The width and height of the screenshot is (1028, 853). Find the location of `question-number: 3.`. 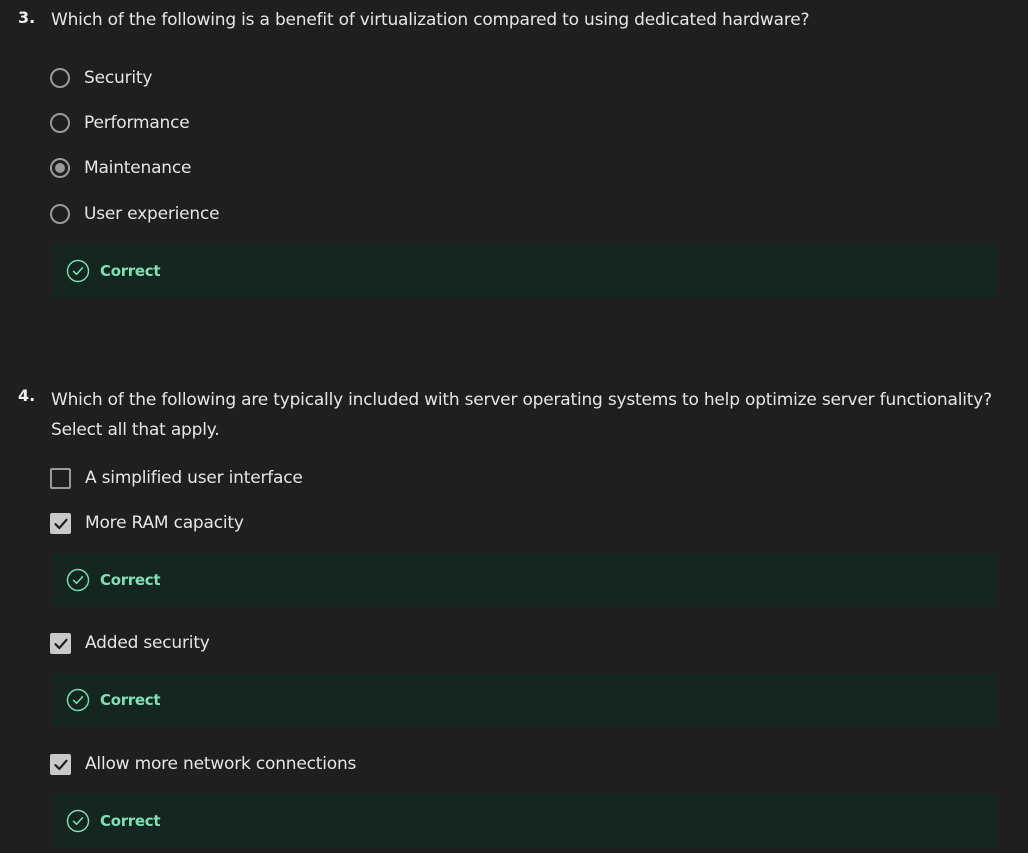

question-number: 3. is located at coordinates (27, 17).